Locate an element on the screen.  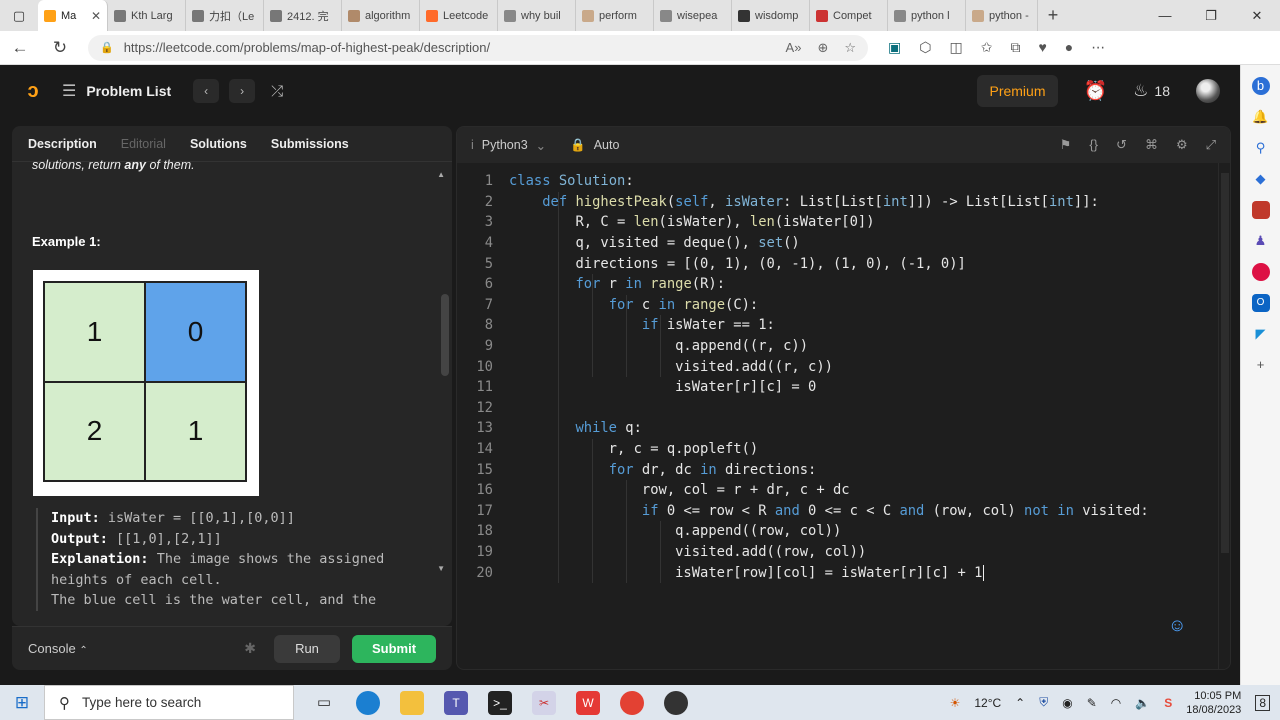
maximize-icon: ❐ is located at coordinates (1211, 16).